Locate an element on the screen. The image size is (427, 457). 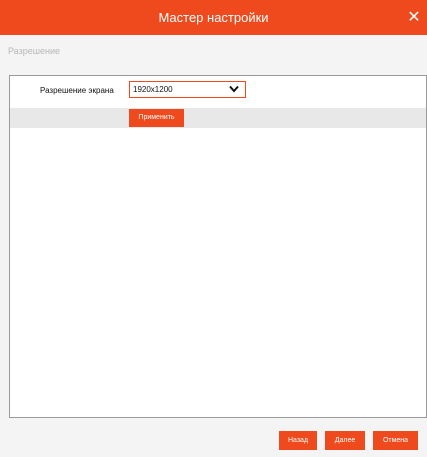
resolution-label: Разрешение экрана is located at coordinates (77, 90).